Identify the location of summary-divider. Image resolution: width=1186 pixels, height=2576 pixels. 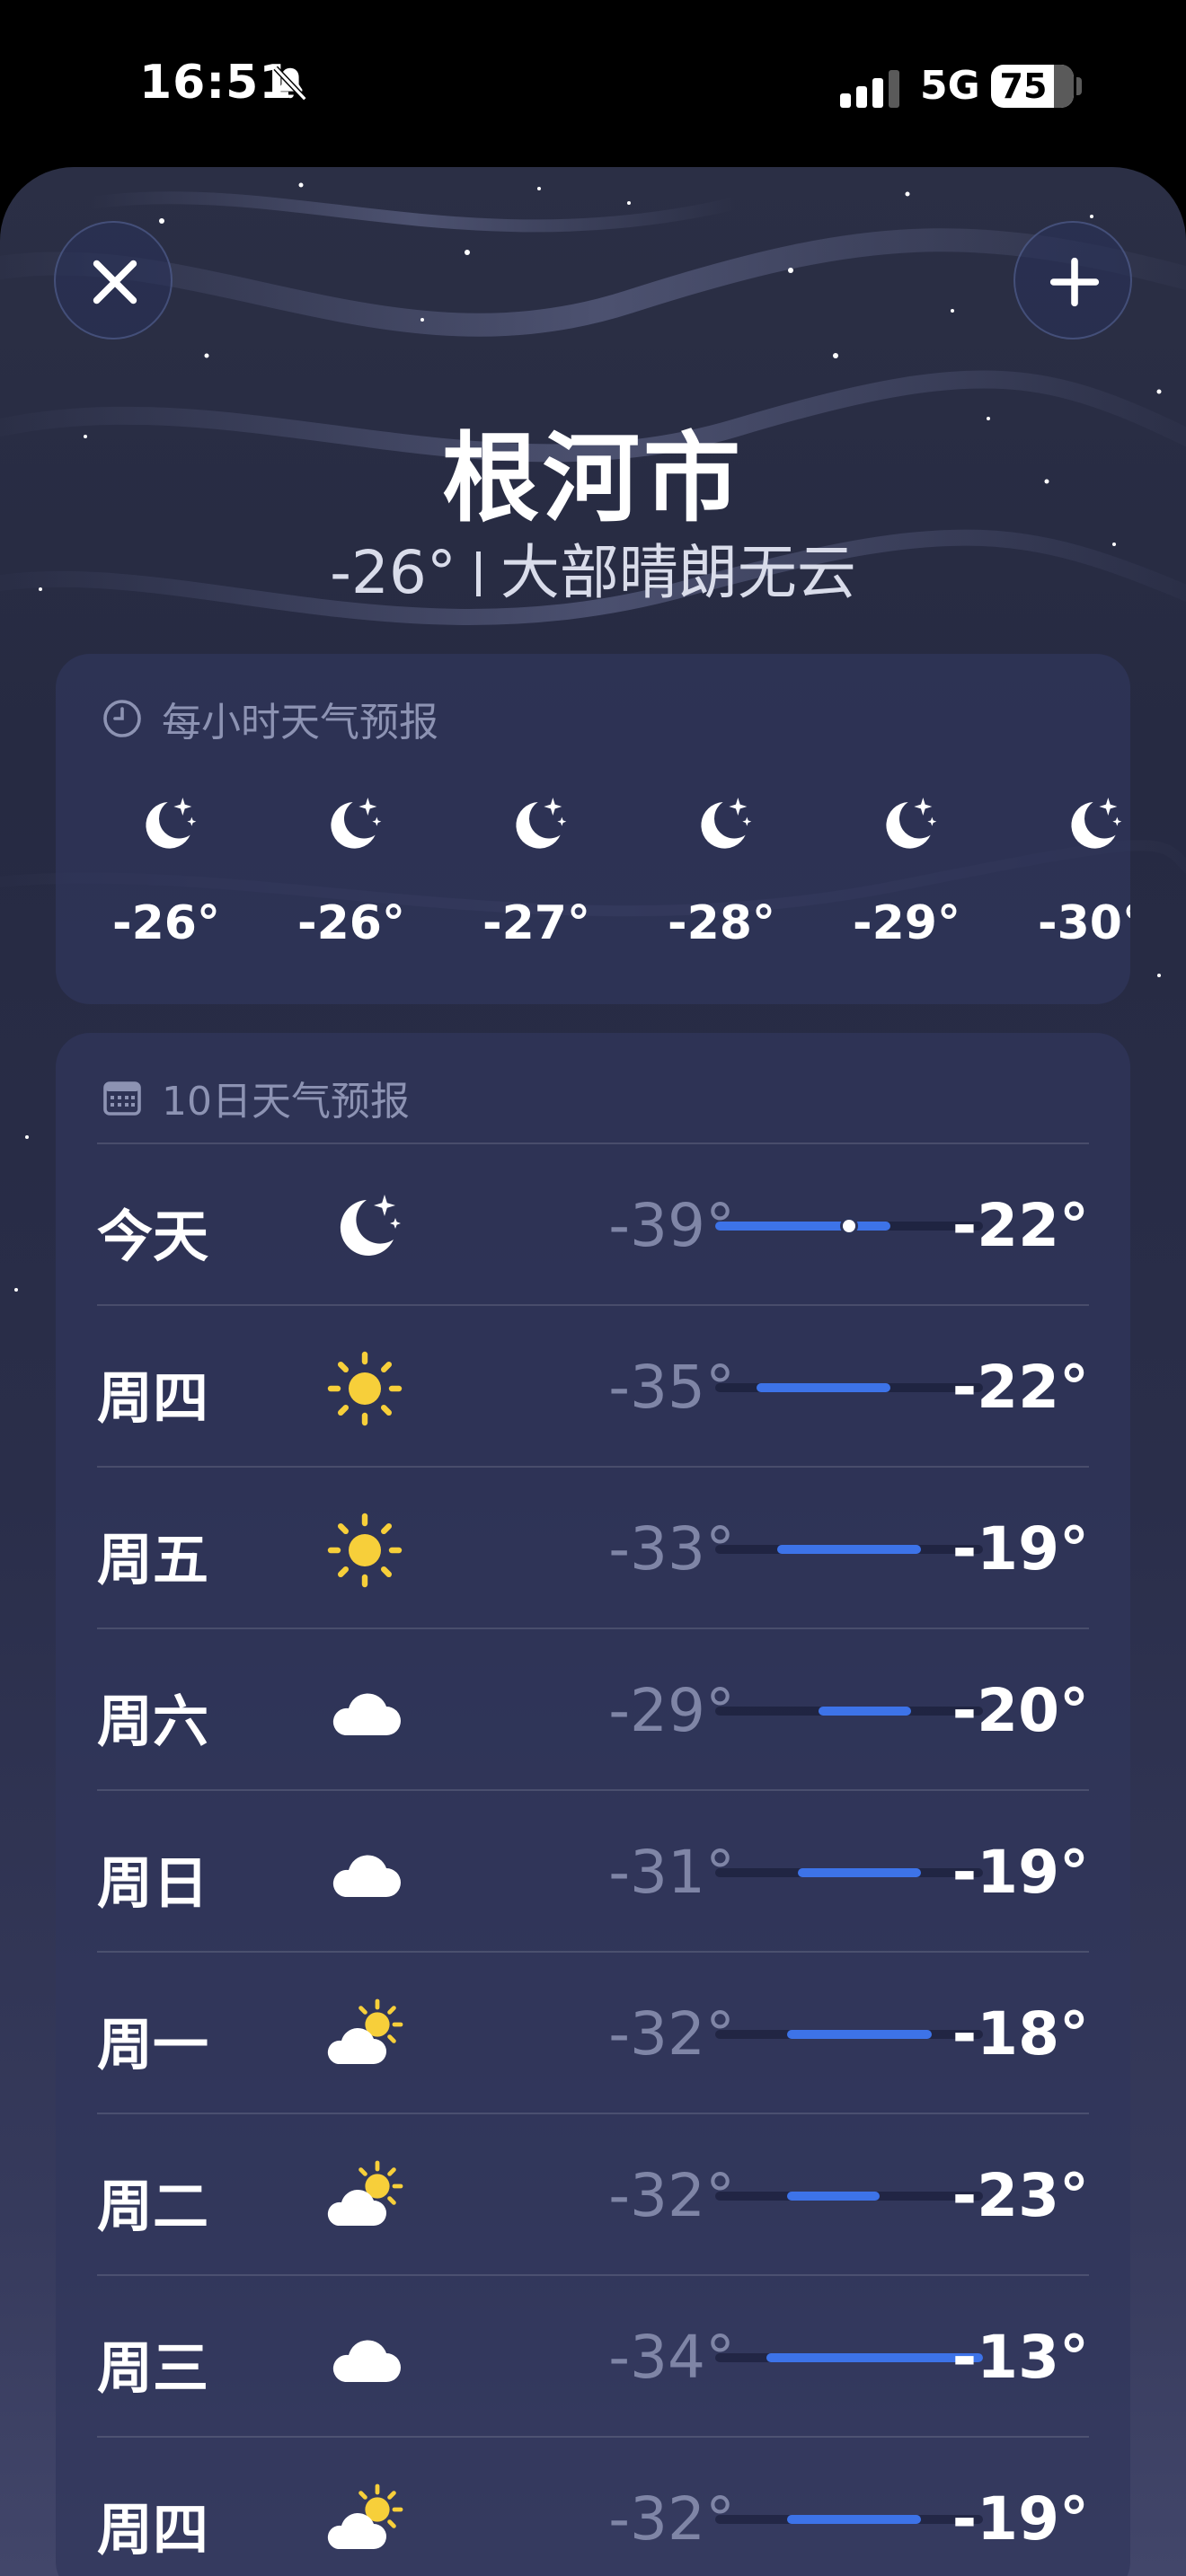
(478, 573).